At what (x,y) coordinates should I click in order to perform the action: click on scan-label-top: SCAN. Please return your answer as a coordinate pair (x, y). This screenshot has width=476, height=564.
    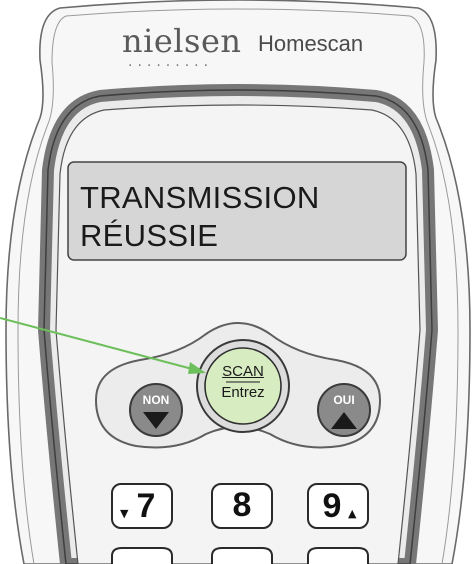
    Looking at the image, I should click on (243, 371).